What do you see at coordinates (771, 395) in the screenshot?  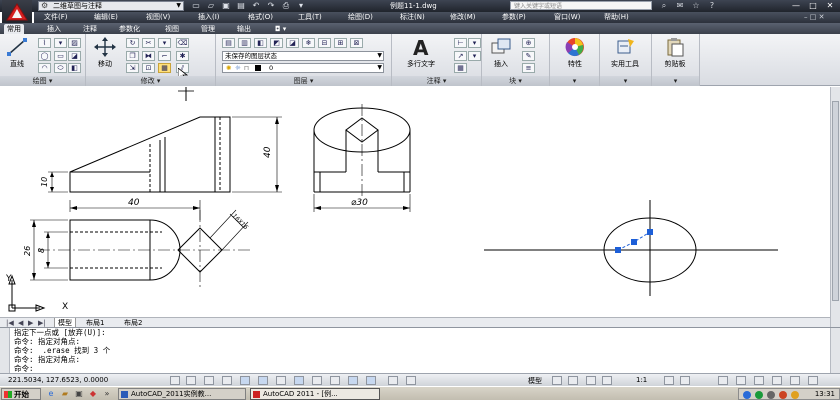 I see `volume-icon` at bounding box center [771, 395].